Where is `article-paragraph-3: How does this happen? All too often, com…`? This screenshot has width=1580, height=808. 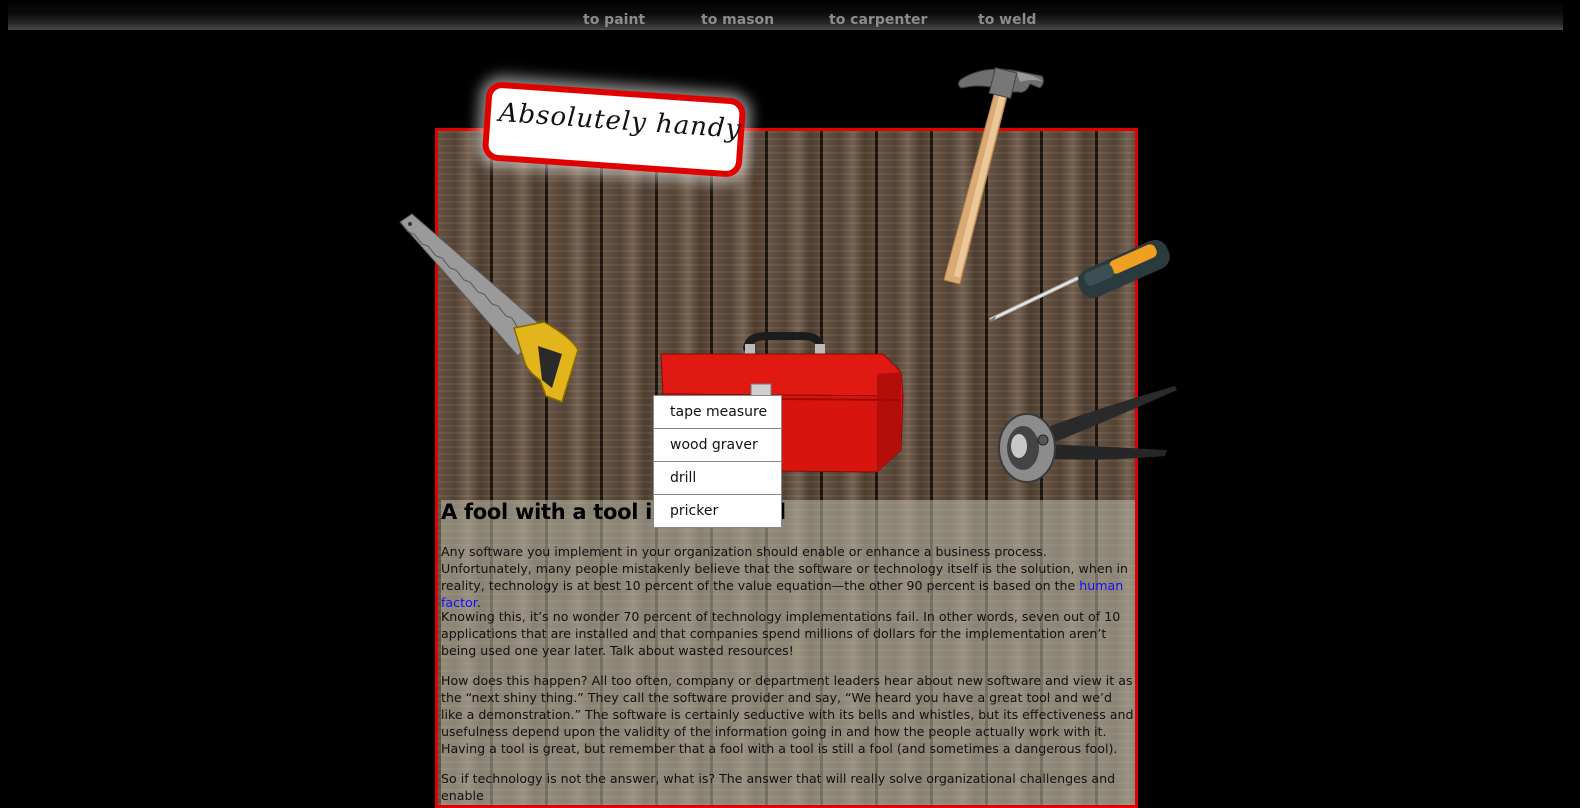 article-paragraph-3: How does this happen? All too often, com… is located at coordinates (787, 714).